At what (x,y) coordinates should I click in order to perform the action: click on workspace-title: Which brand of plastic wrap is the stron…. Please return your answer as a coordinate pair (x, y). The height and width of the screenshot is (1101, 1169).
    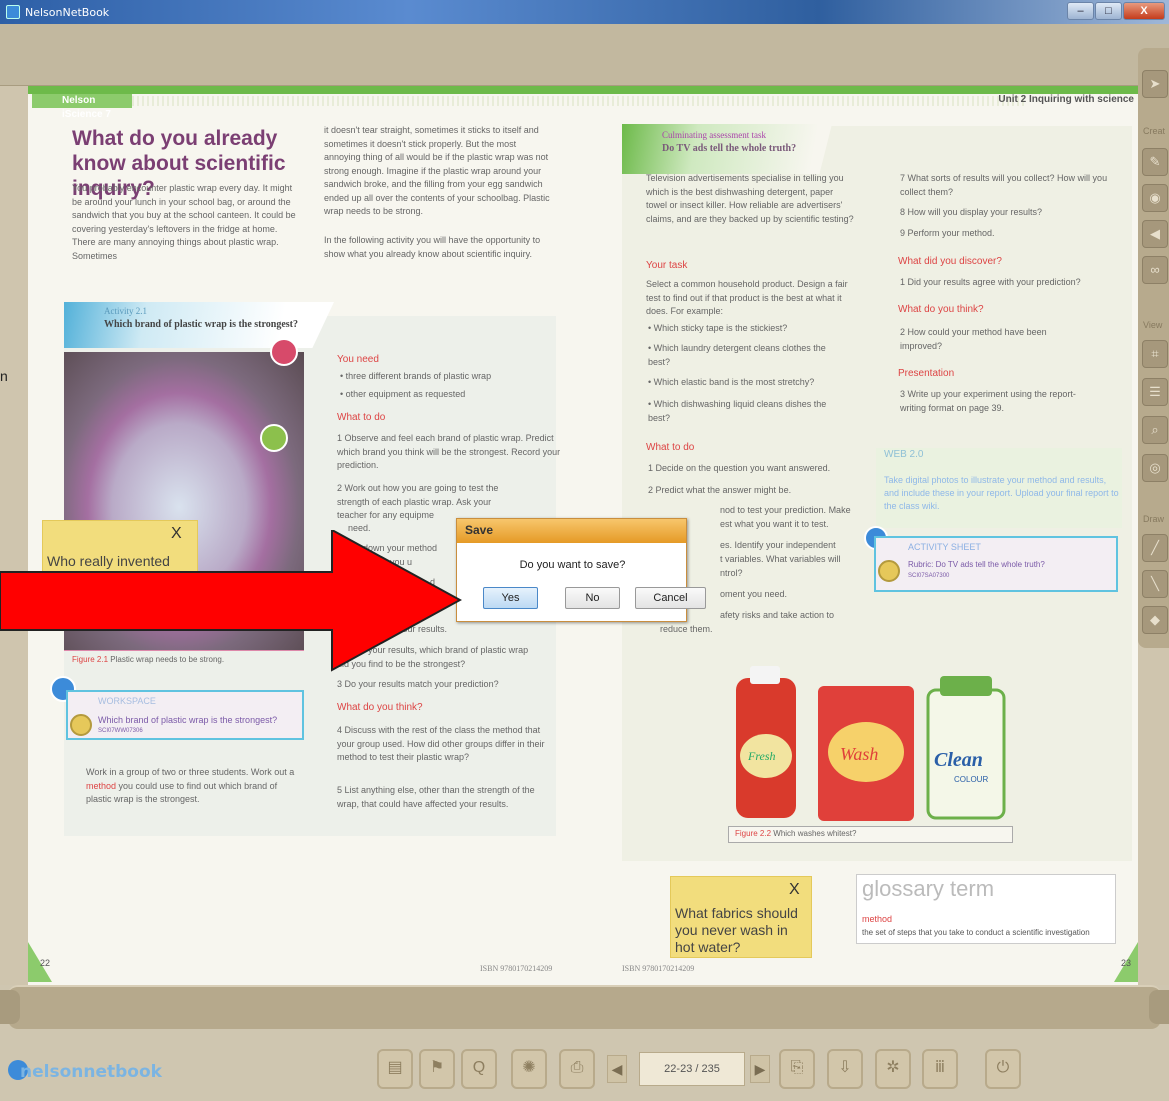
    Looking at the image, I should click on (187, 720).